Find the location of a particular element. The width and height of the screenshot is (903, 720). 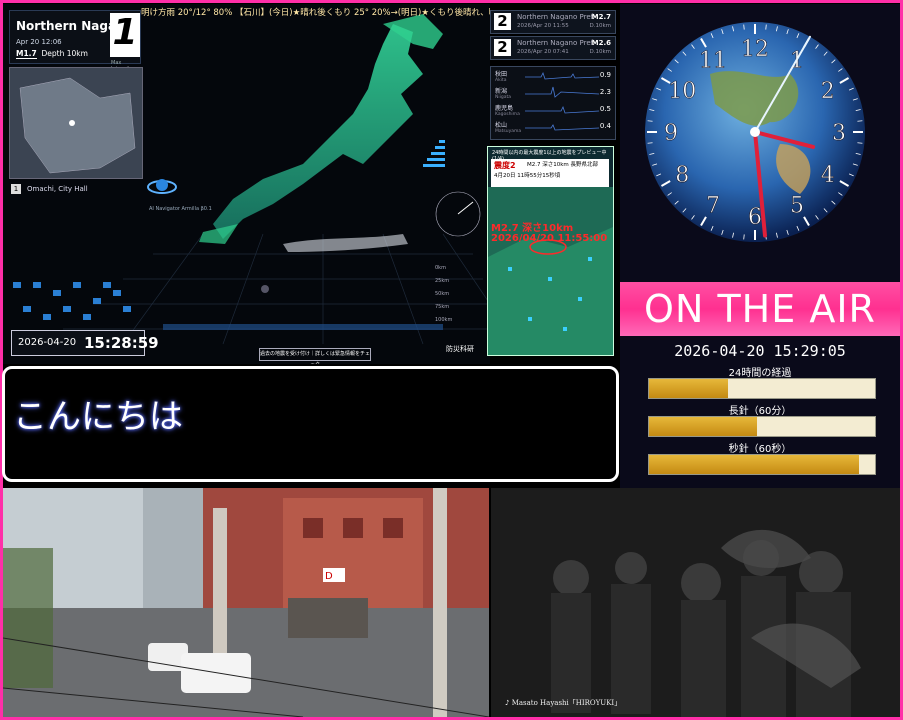

scale-0: 0km is located at coordinates (440, 268).